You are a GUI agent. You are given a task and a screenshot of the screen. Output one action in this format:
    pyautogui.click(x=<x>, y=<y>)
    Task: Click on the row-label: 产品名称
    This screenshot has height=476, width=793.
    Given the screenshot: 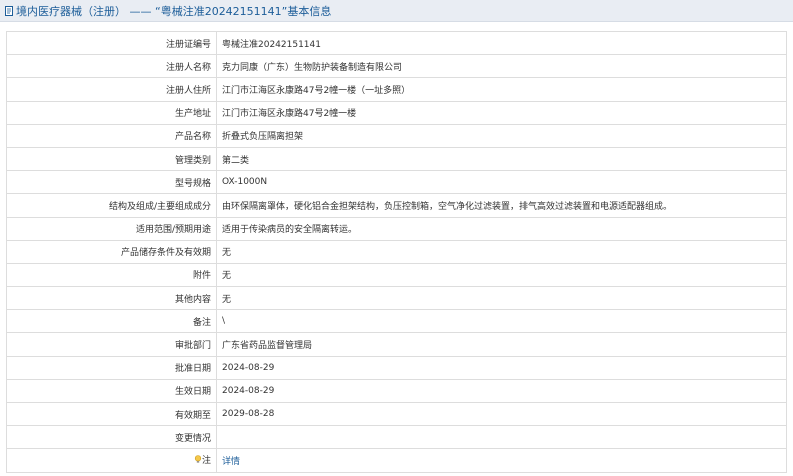 What is the action you would take?
    pyautogui.click(x=111, y=135)
    